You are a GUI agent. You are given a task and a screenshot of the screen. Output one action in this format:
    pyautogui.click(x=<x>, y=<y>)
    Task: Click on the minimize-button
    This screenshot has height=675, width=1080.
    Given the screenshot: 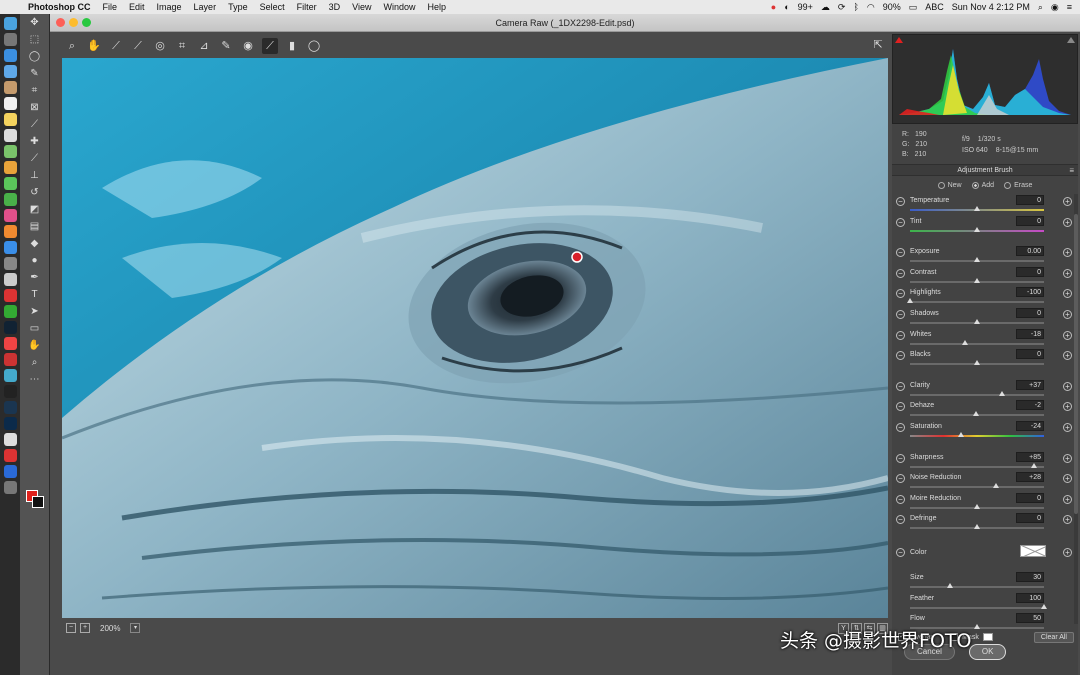 What is the action you would take?
    pyautogui.click(x=73, y=22)
    